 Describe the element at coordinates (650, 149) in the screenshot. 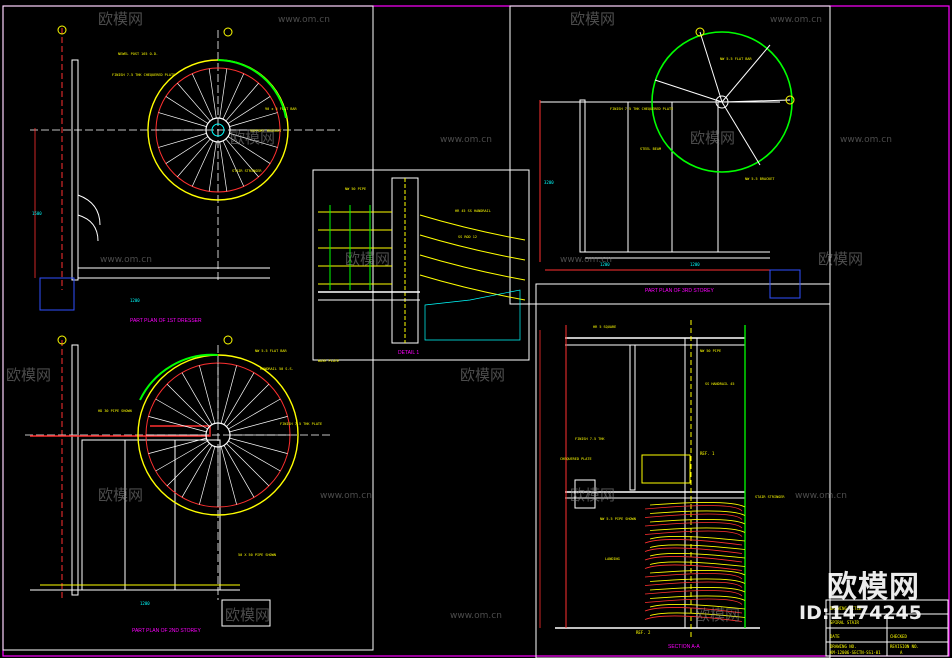

I see `svg-text: STEEL BEAM` at that location.